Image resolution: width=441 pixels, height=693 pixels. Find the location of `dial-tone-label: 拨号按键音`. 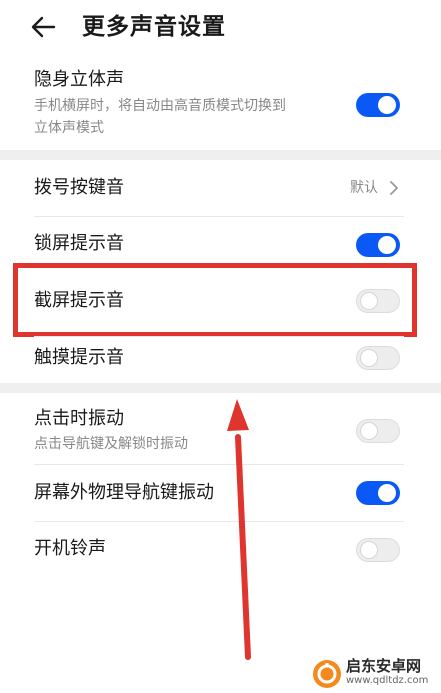

dial-tone-label: 拨号按键音 is located at coordinates (79, 187).